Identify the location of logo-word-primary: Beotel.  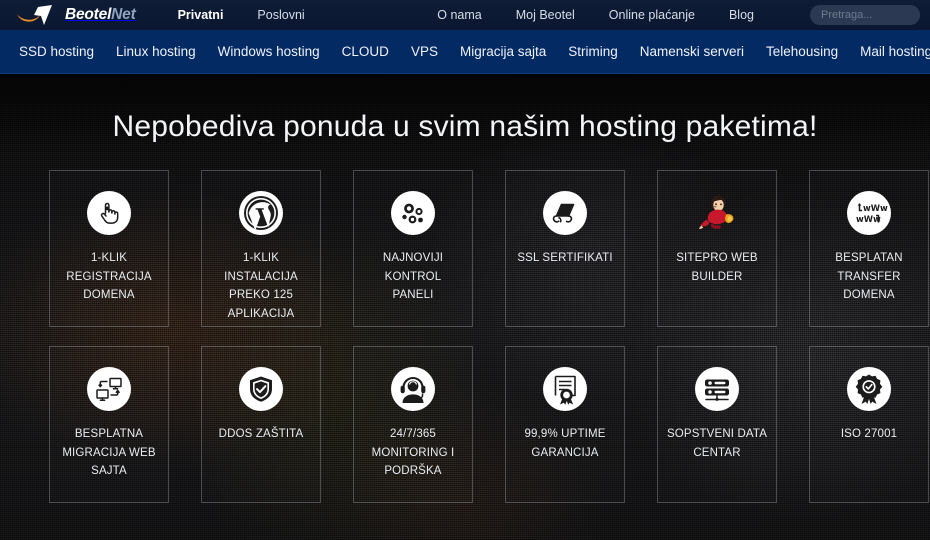
(88, 14).